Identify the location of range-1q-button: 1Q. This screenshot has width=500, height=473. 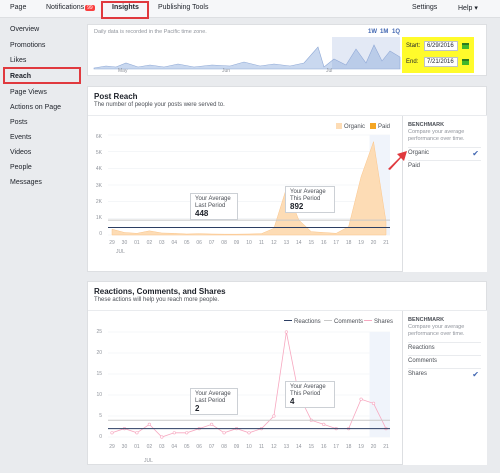
(396, 32).